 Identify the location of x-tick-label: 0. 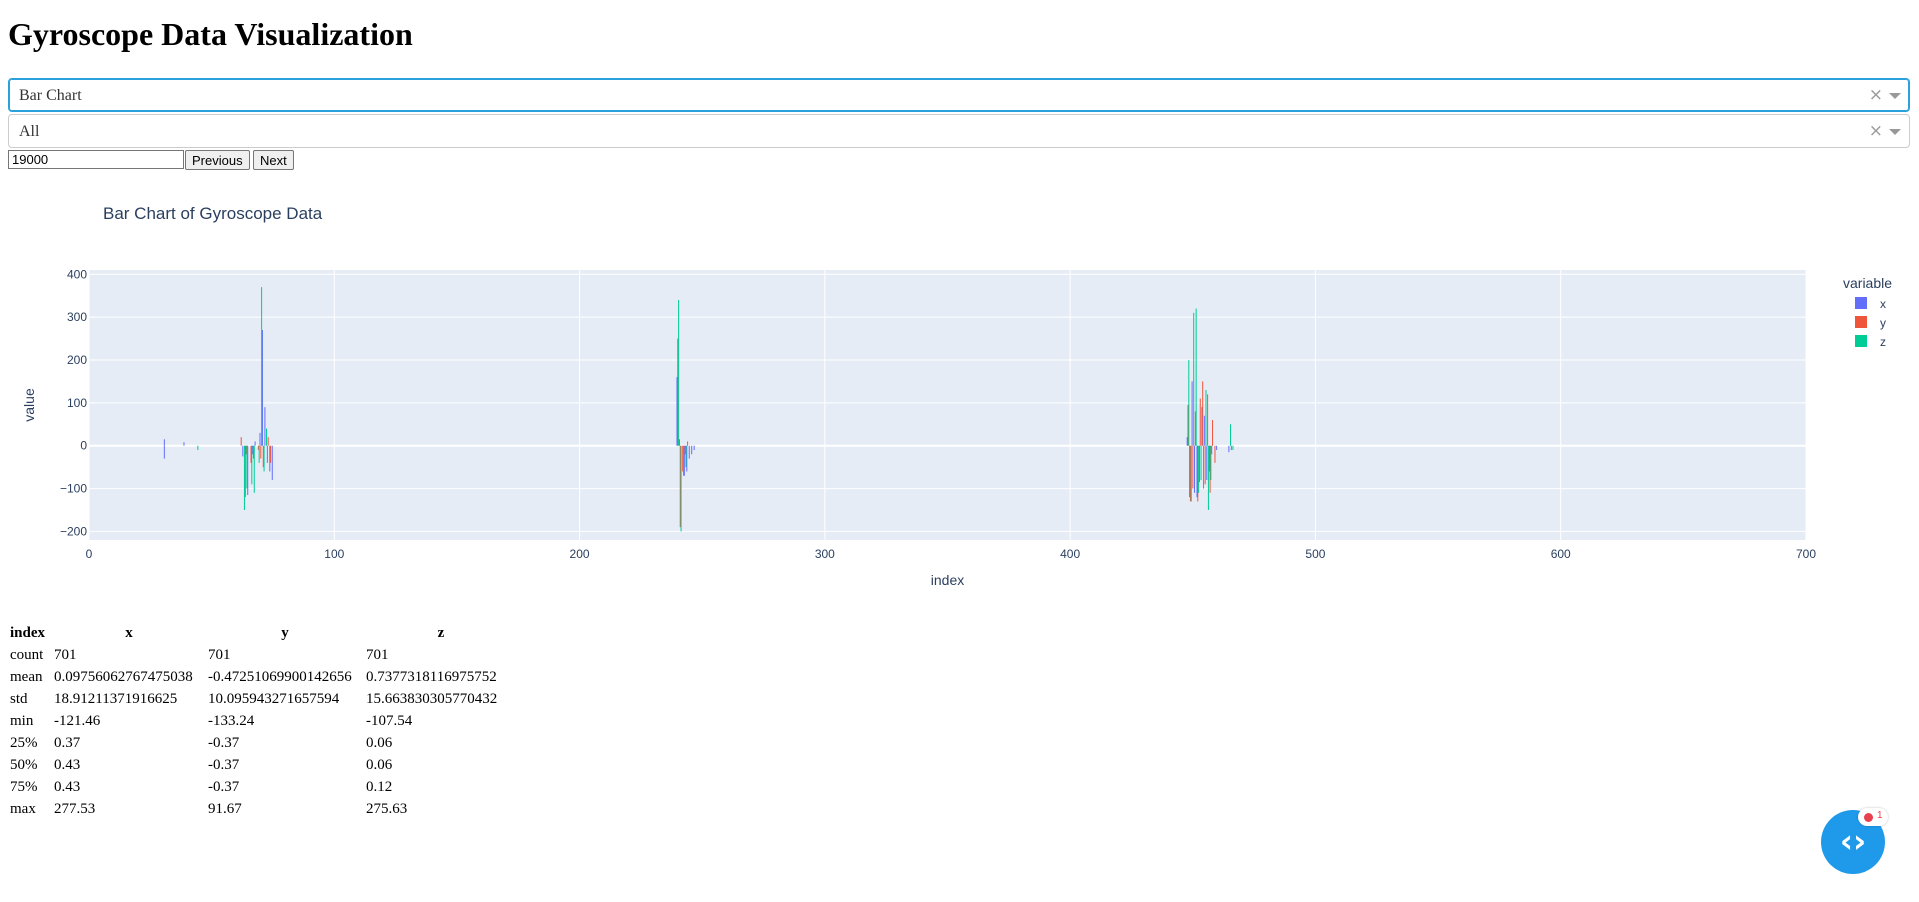
(89, 554).